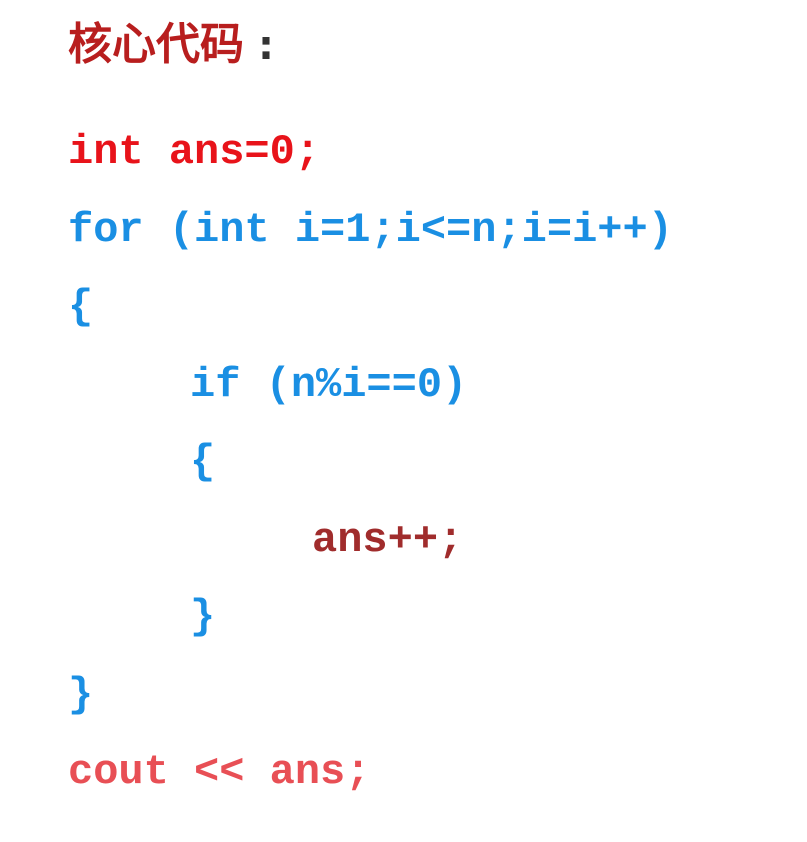 Image resolution: width=807 pixels, height=842 pixels. Describe the element at coordinates (370, 229) in the screenshot. I see `code-line-2: for (int i=1;i<=n;i=i++)` at that location.